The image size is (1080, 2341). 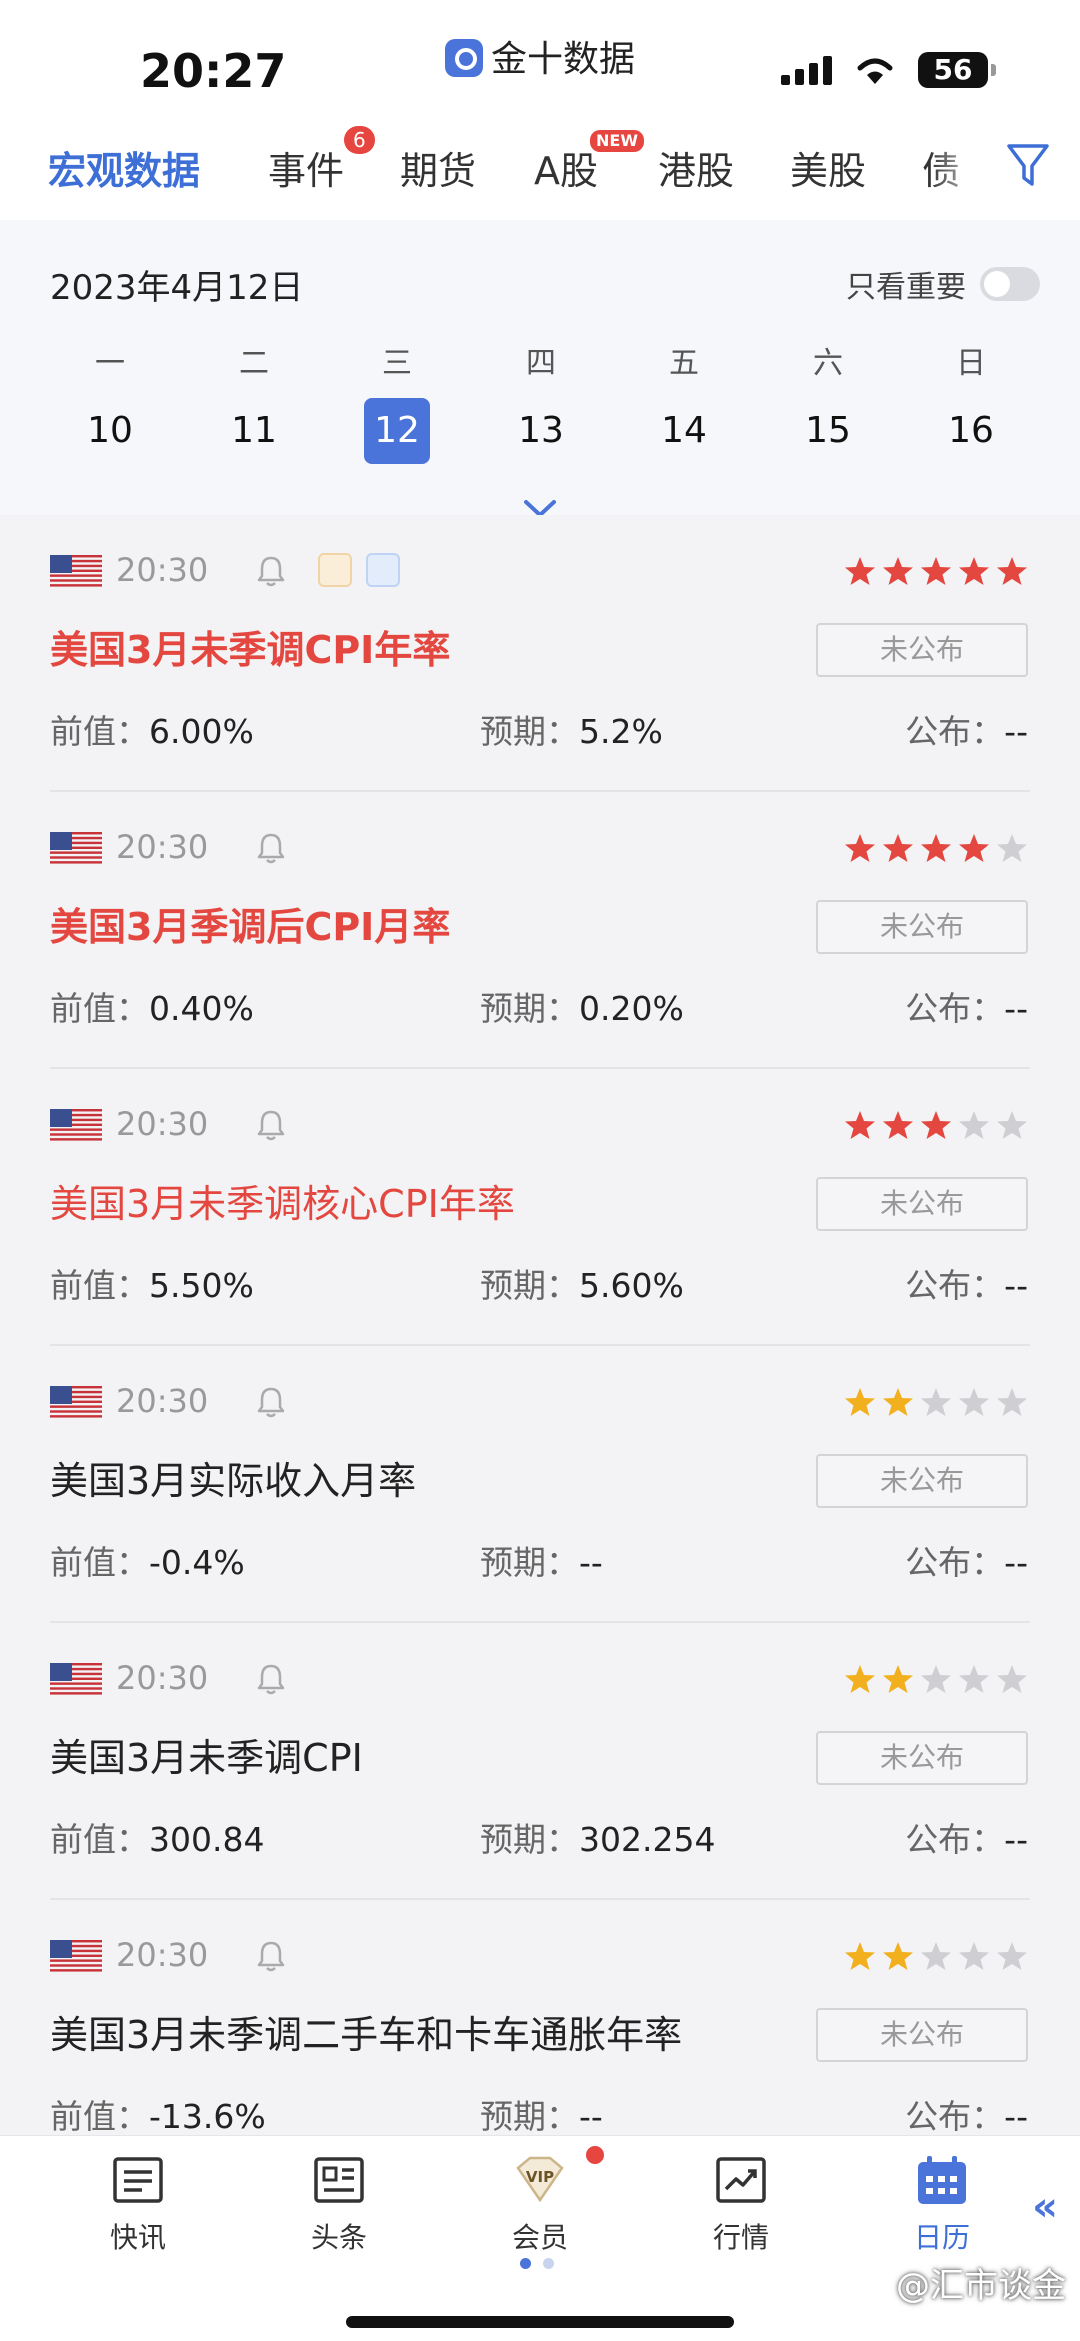 What do you see at coordinates (582, 1285) in the screenshot?
I see `forecast-value: 预期：5.60%` at bounding box center [582, 1285].